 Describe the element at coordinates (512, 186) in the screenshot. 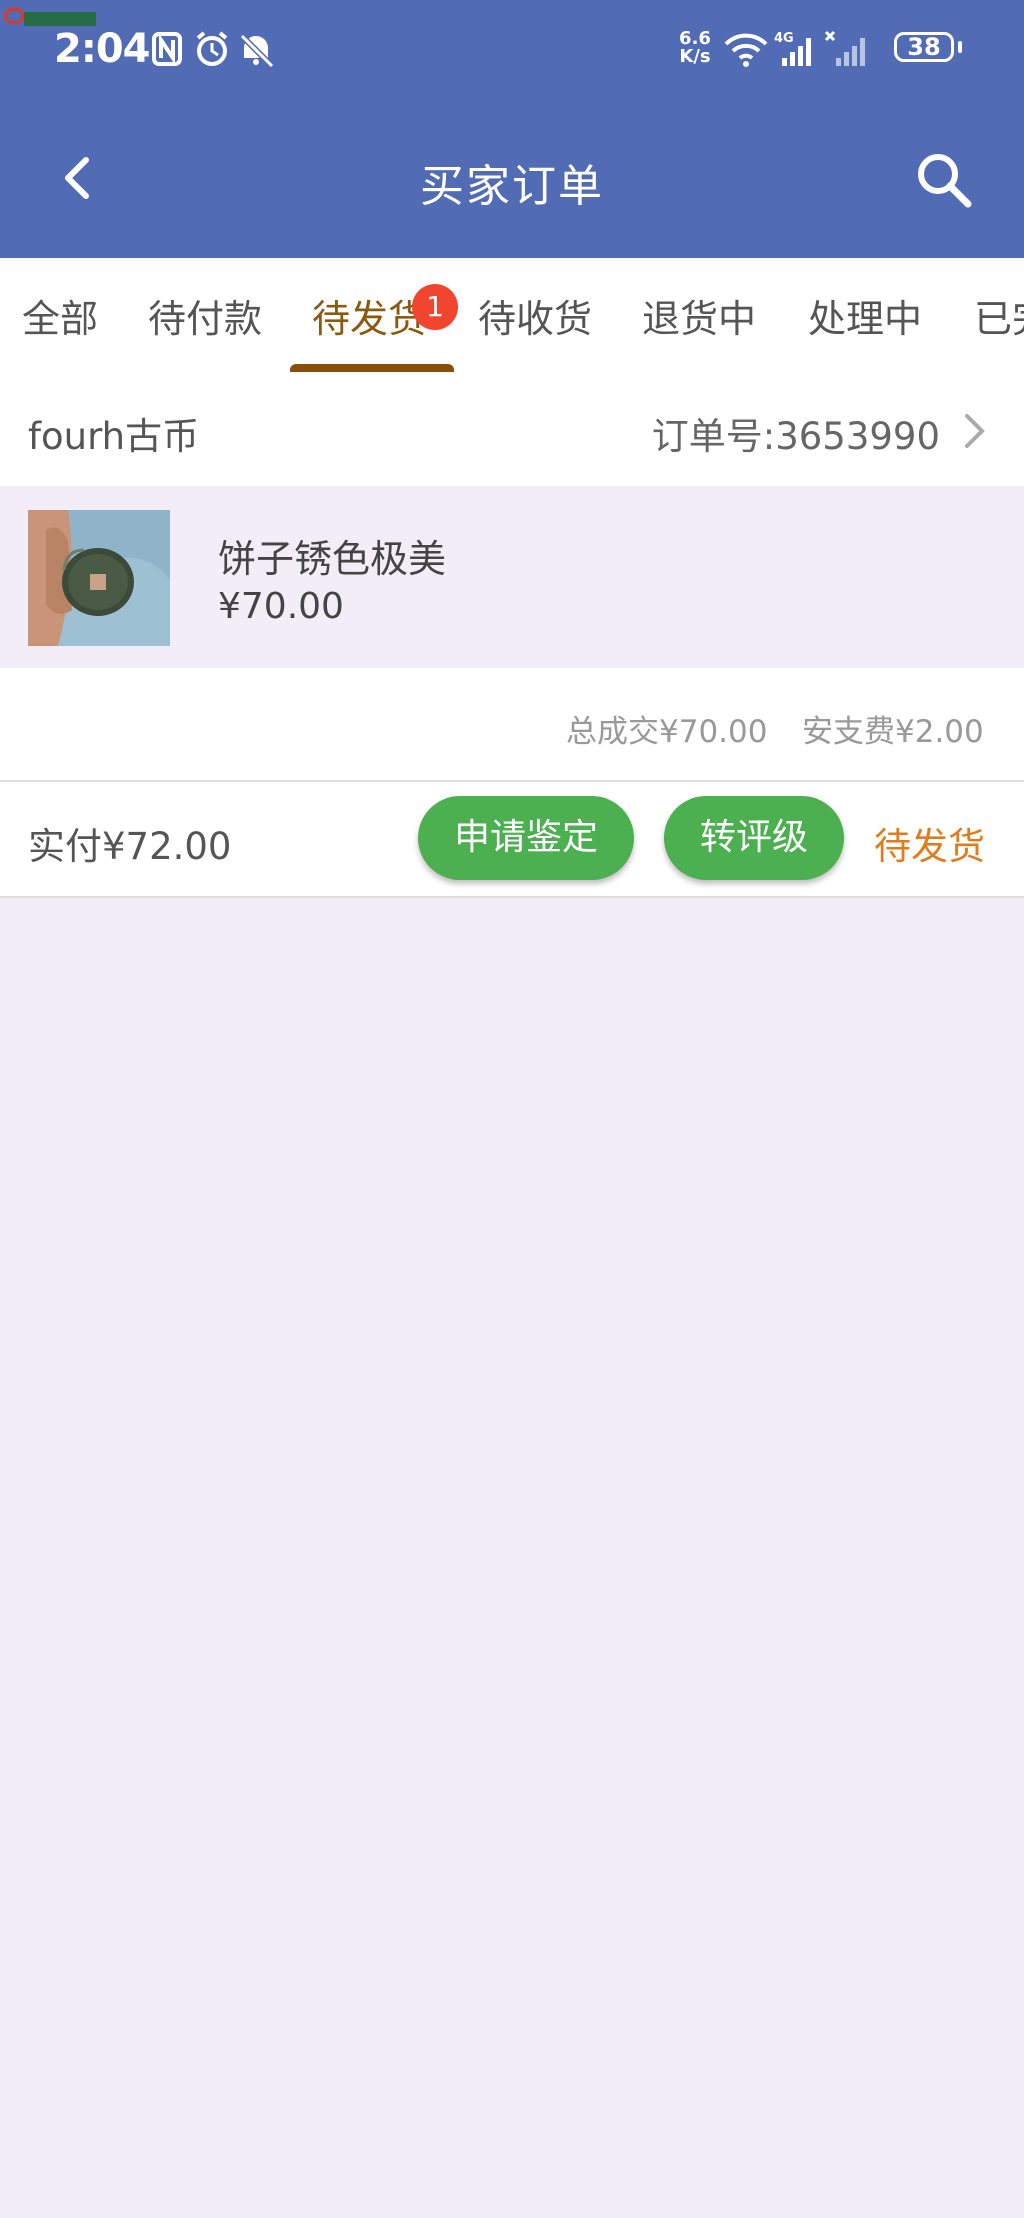

I see `page-title: 买家订单` at that location.